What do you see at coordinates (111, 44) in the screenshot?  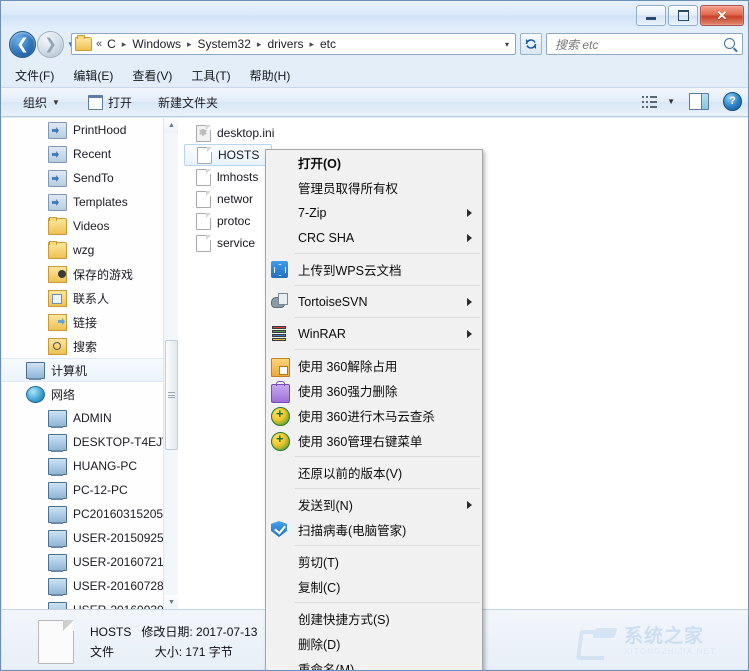 I see `breadcrumb-c: C` at bounding box center [111, 44].